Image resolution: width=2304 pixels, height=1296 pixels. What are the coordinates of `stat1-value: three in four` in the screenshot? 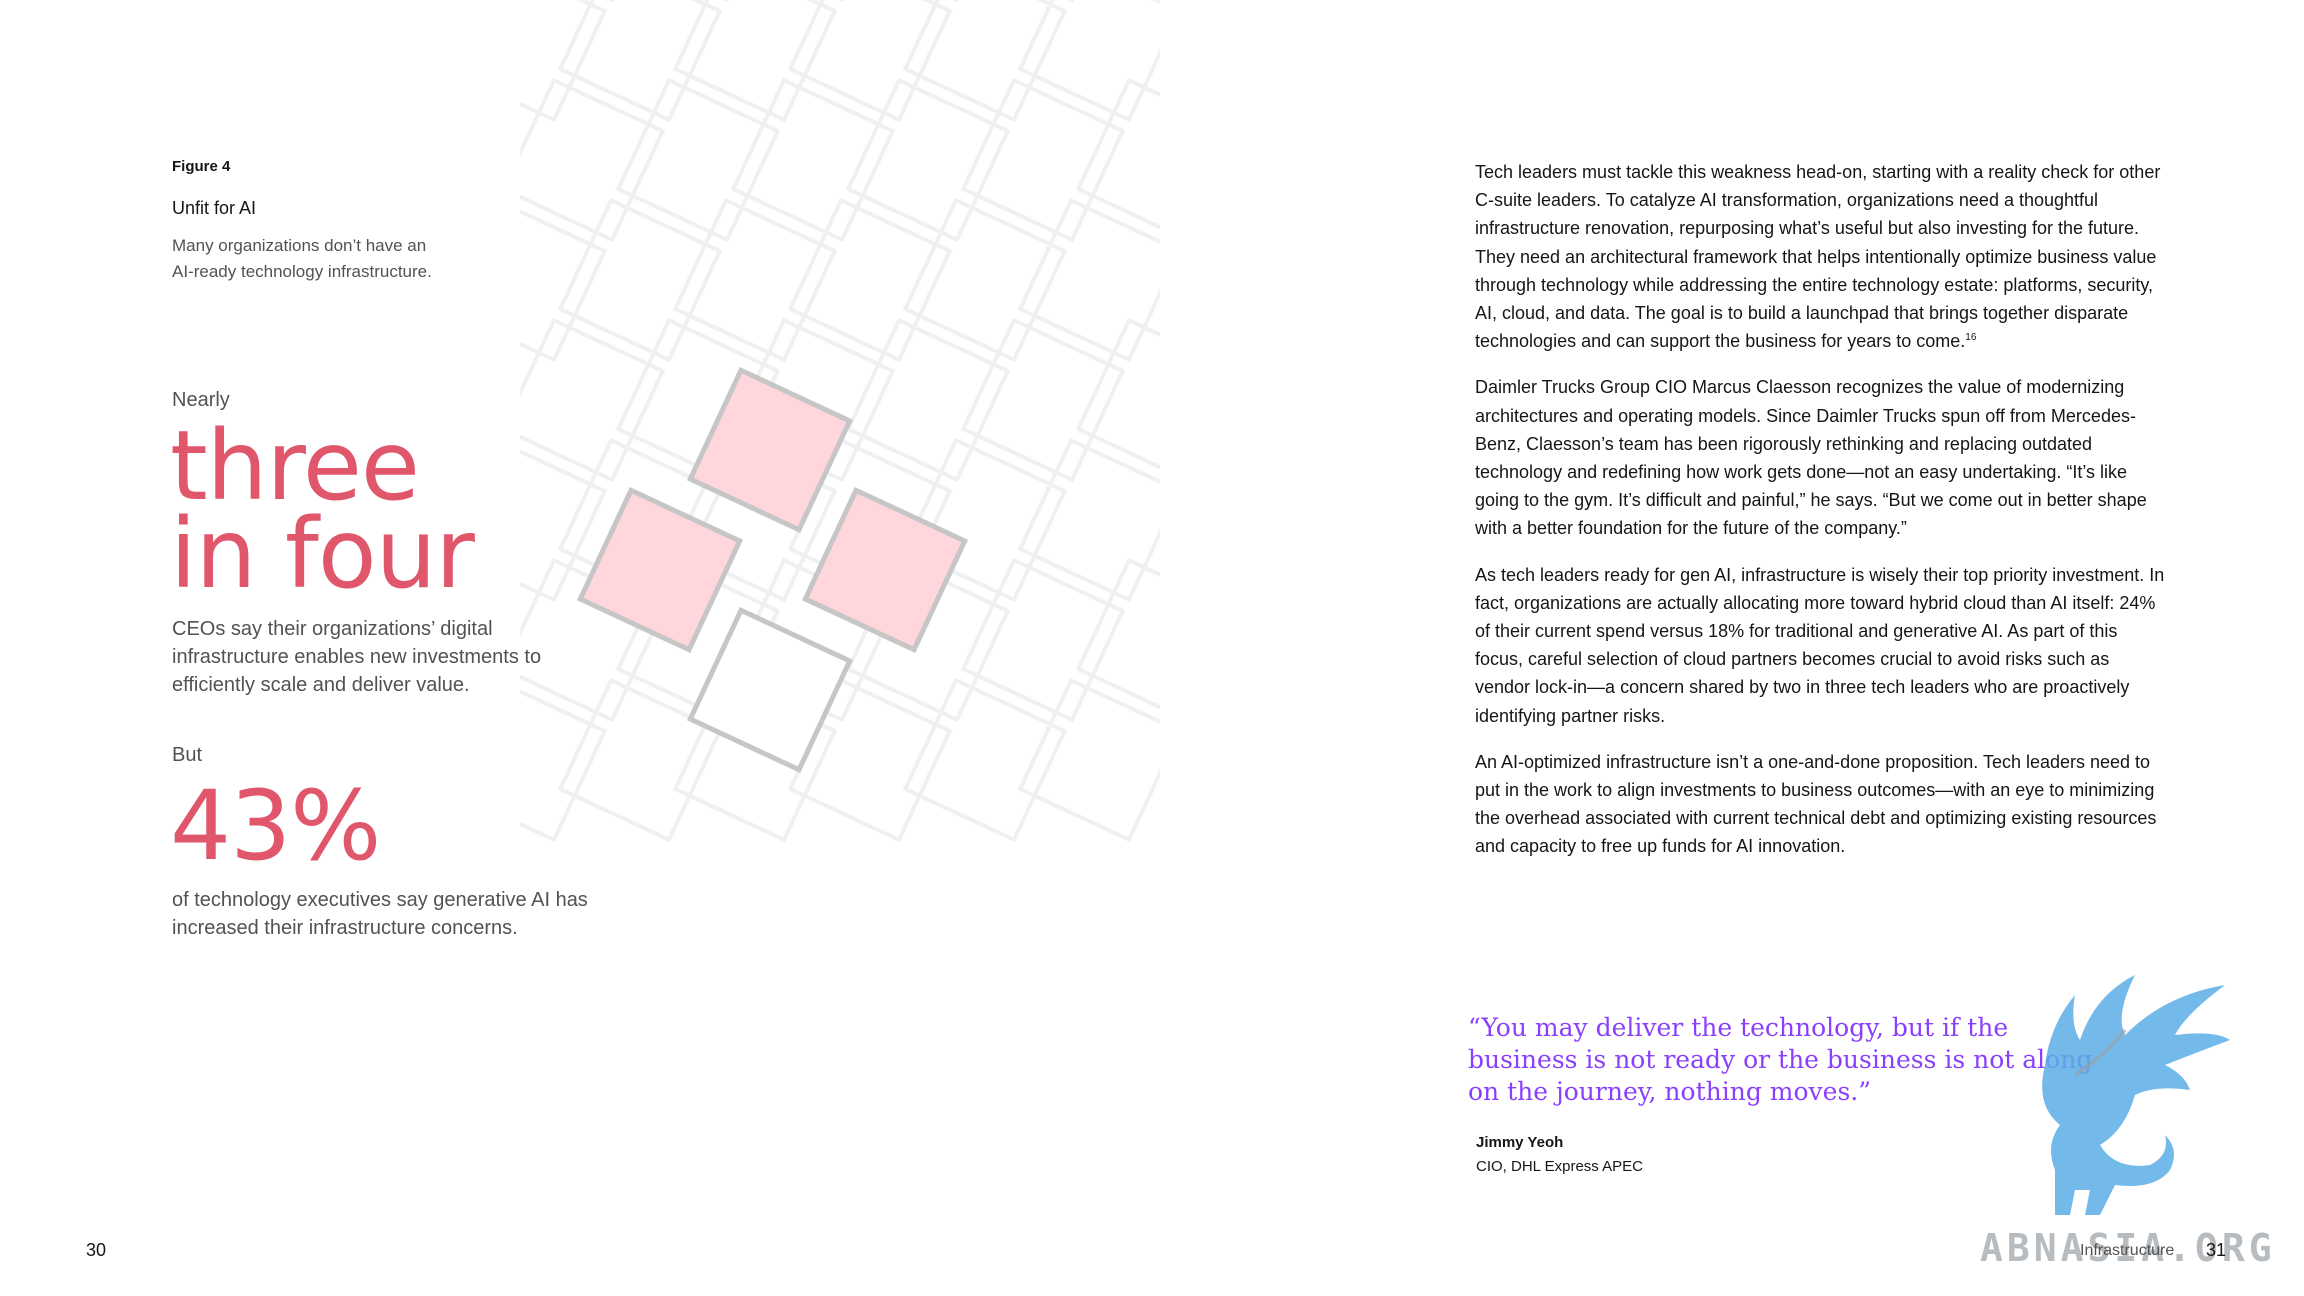 It's located at (322, 510).